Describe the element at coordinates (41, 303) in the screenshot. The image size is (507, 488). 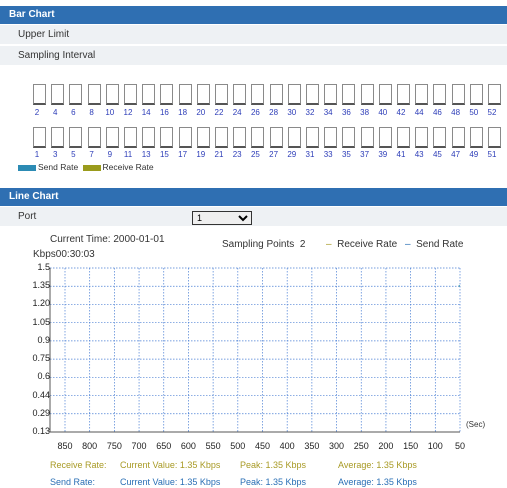
I see `y-tick-label: 1.20` at that location.